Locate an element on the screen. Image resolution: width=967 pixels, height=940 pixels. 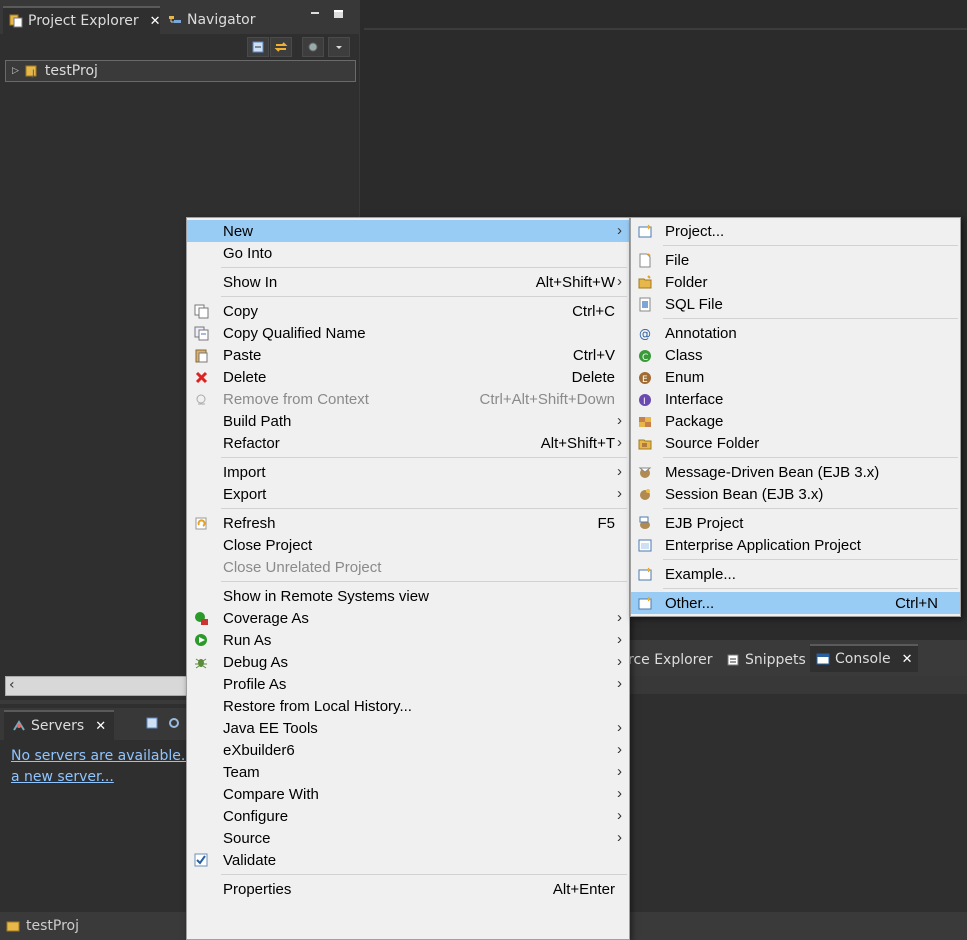
context-menu-item-compare-with: Compare With › is located at coordinates (408, 794).